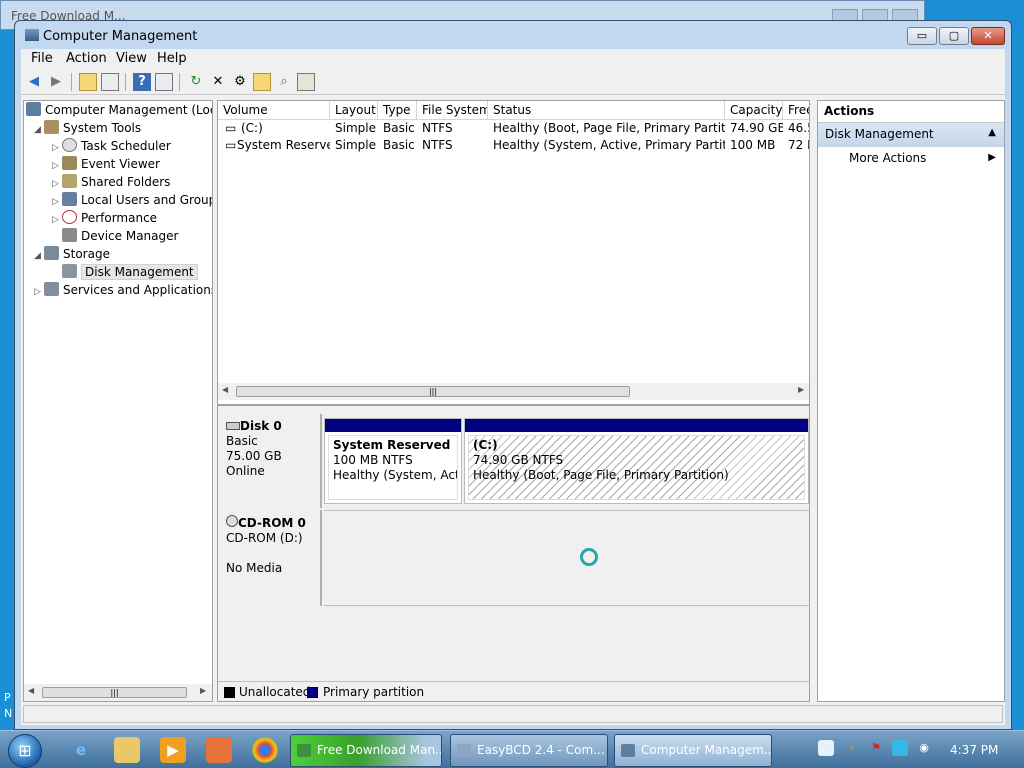 Image resolution: width=1024 pixels, height=768 pixels. I want to click on tree-item-local-users: ▷ Local Users and Groups, so click(132, 200).